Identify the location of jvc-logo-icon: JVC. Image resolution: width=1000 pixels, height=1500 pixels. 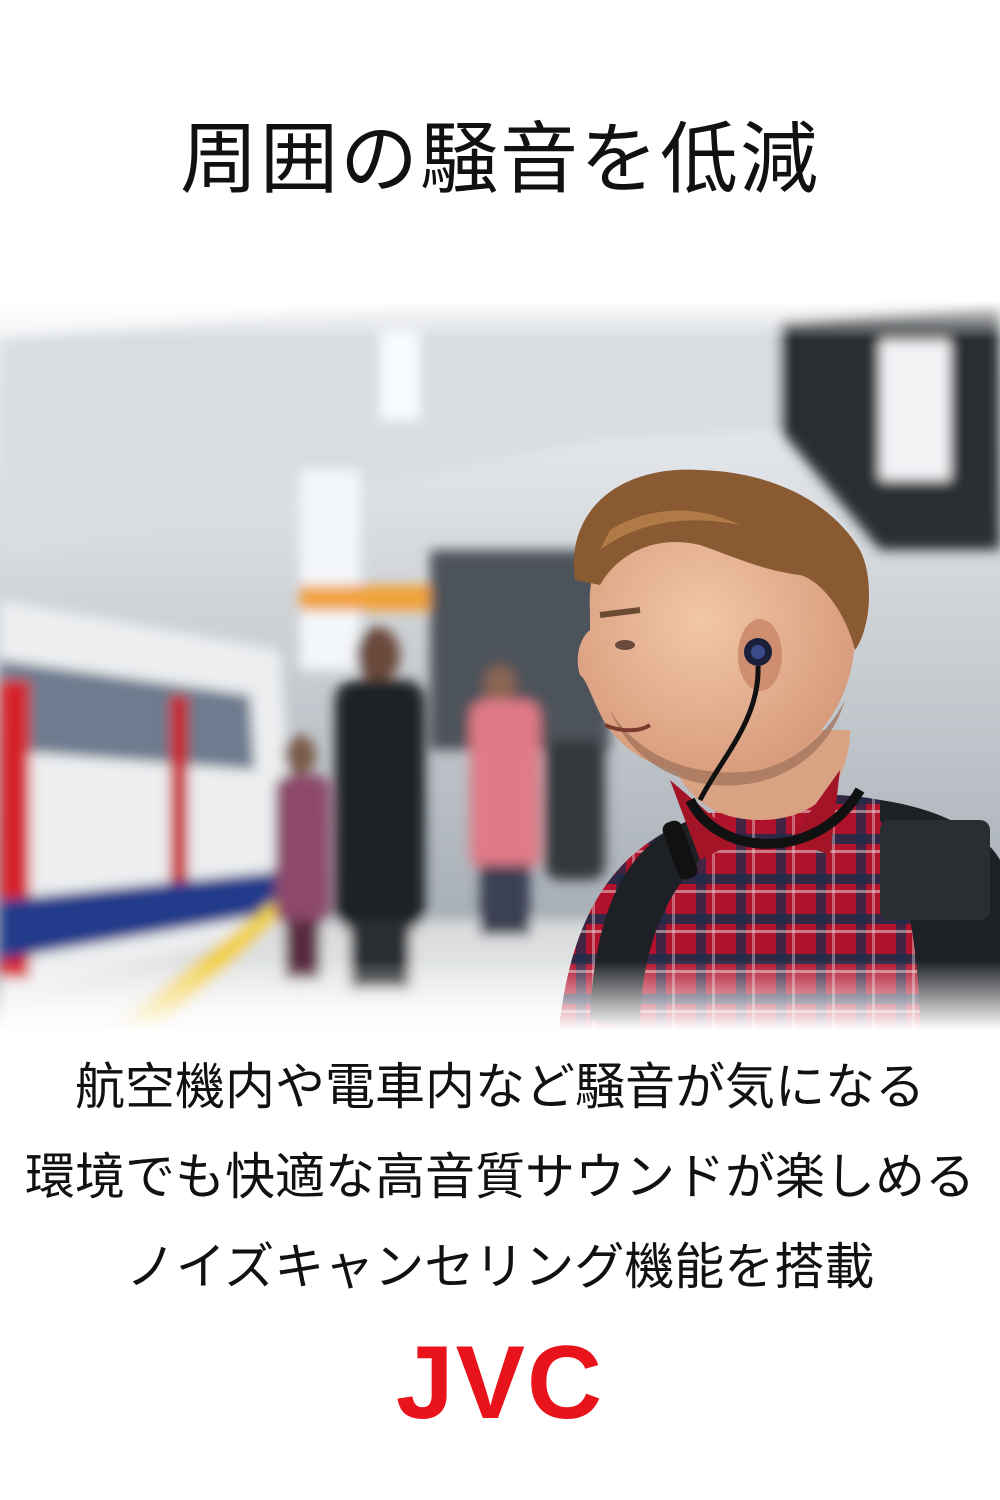
(500, 1380).